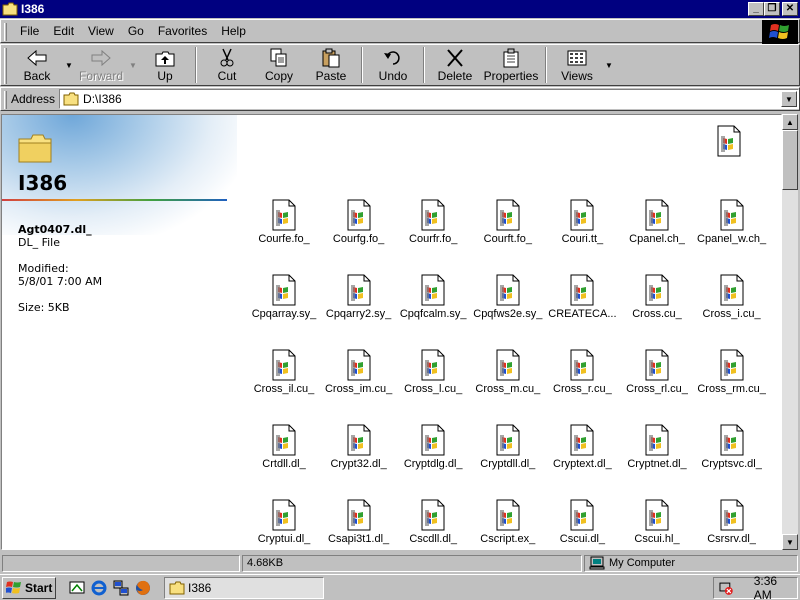  I want to click on minimize-button: _, so click(756, 9).